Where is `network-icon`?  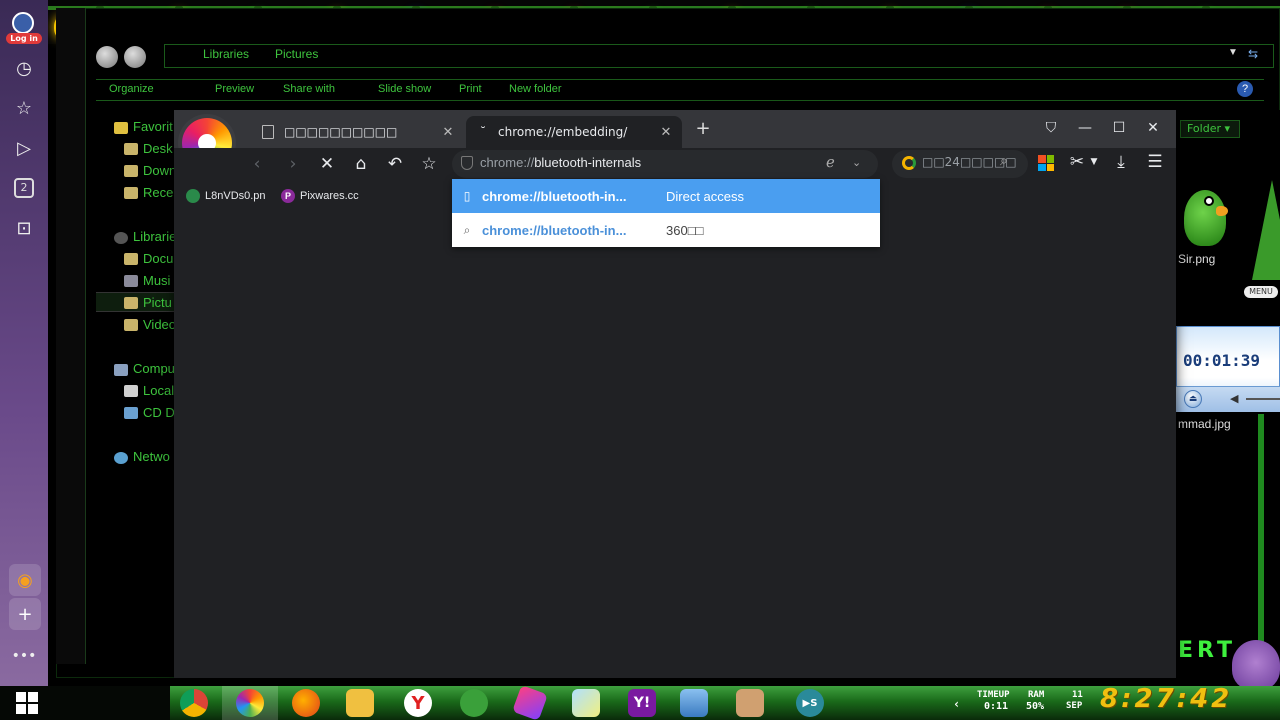
network-icon is located at coordinates (121, 458).